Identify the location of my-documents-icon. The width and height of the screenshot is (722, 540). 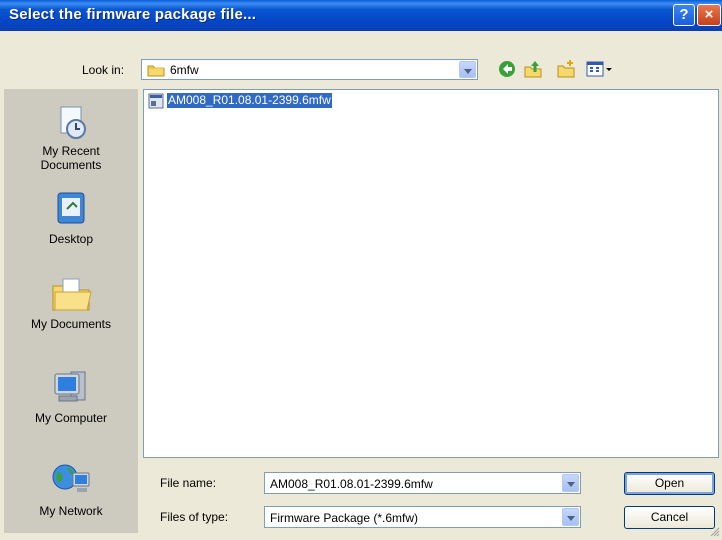
(72, 294).